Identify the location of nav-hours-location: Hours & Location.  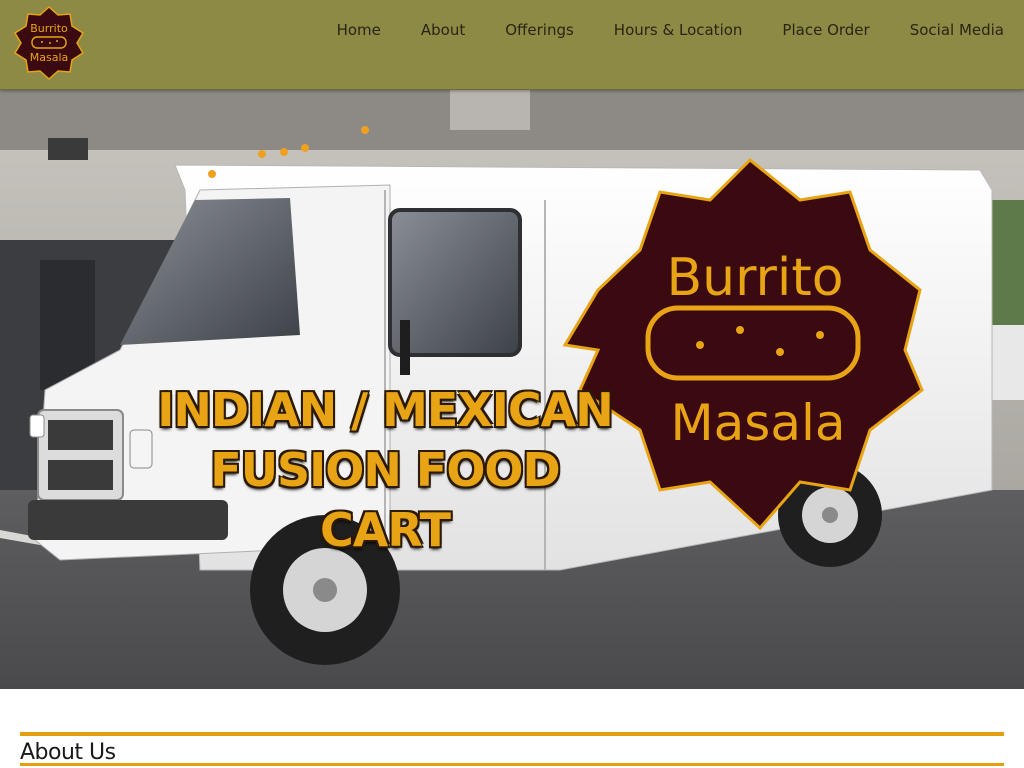
(678, 30).